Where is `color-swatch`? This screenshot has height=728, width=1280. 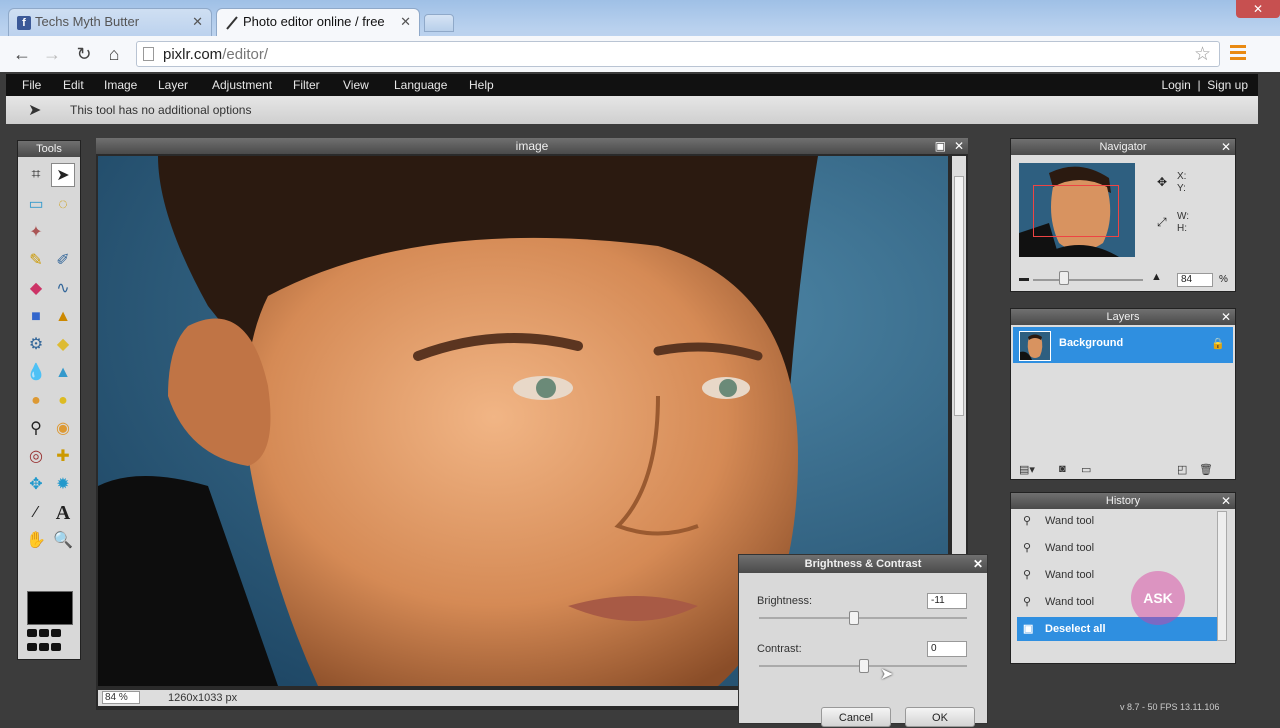 color-swatch is located at coordinates (50, 608).